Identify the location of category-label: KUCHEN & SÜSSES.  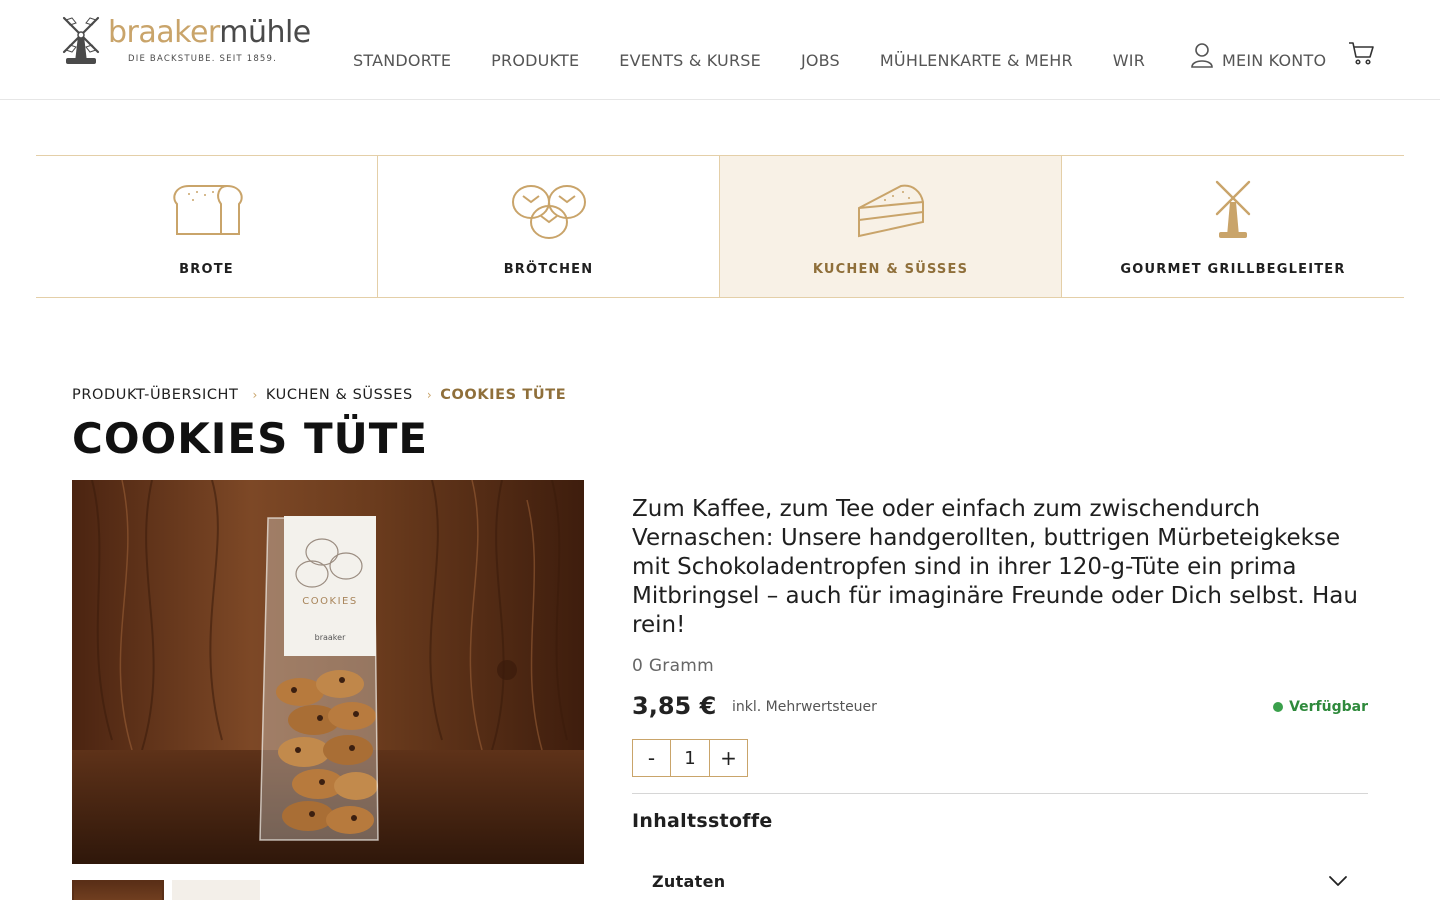
(890, 269).